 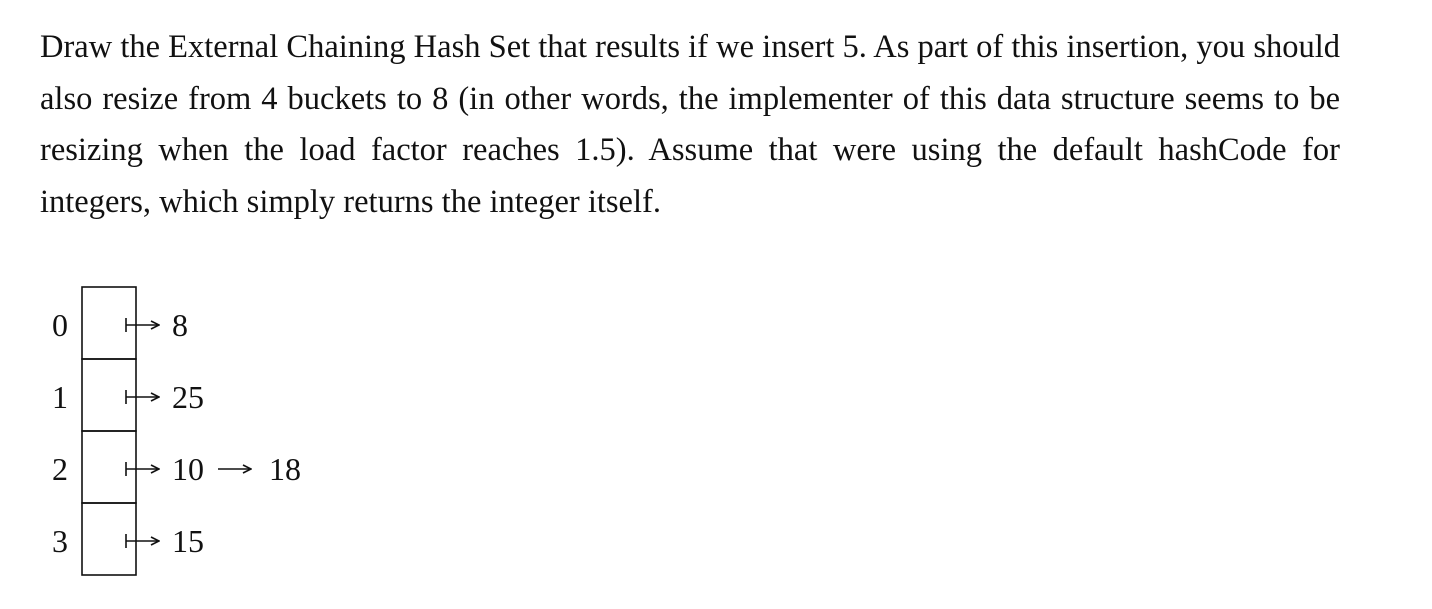 What do you see at coordinates (60, 469) in the screenshot?
I see `bucket-index-label: 2` at bounding box center [60, 469].